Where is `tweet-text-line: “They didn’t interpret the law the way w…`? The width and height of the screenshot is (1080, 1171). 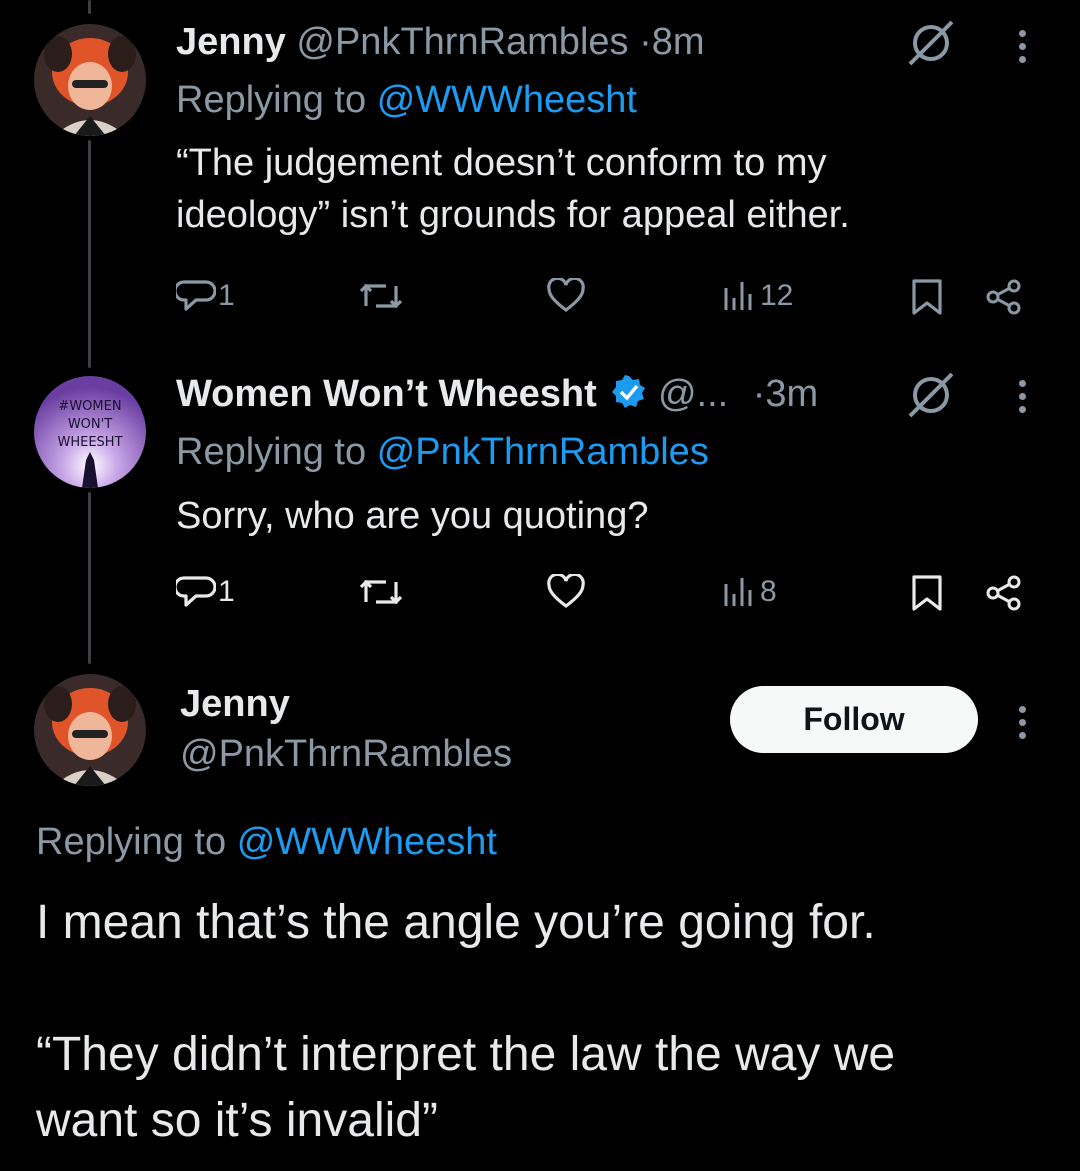 tweet-text-line: “They didn’t interpret the law the way w… is located at coordinates (466, 1054).